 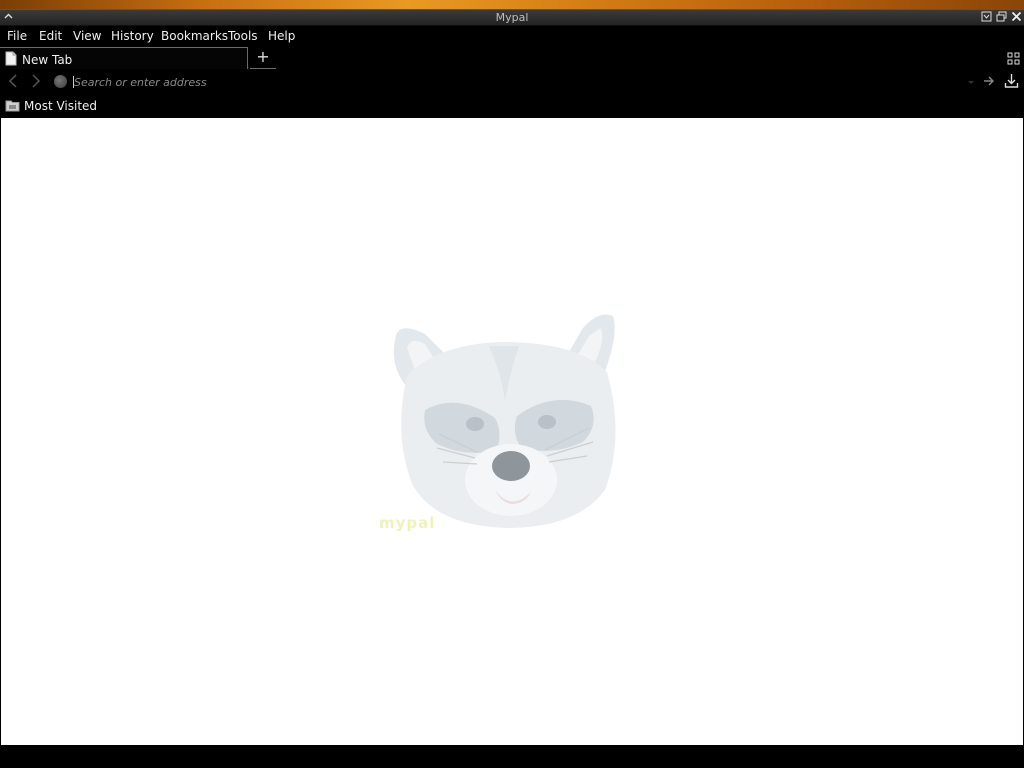 I want to click on tab-label: New Tab, so click(x=47, y=60).